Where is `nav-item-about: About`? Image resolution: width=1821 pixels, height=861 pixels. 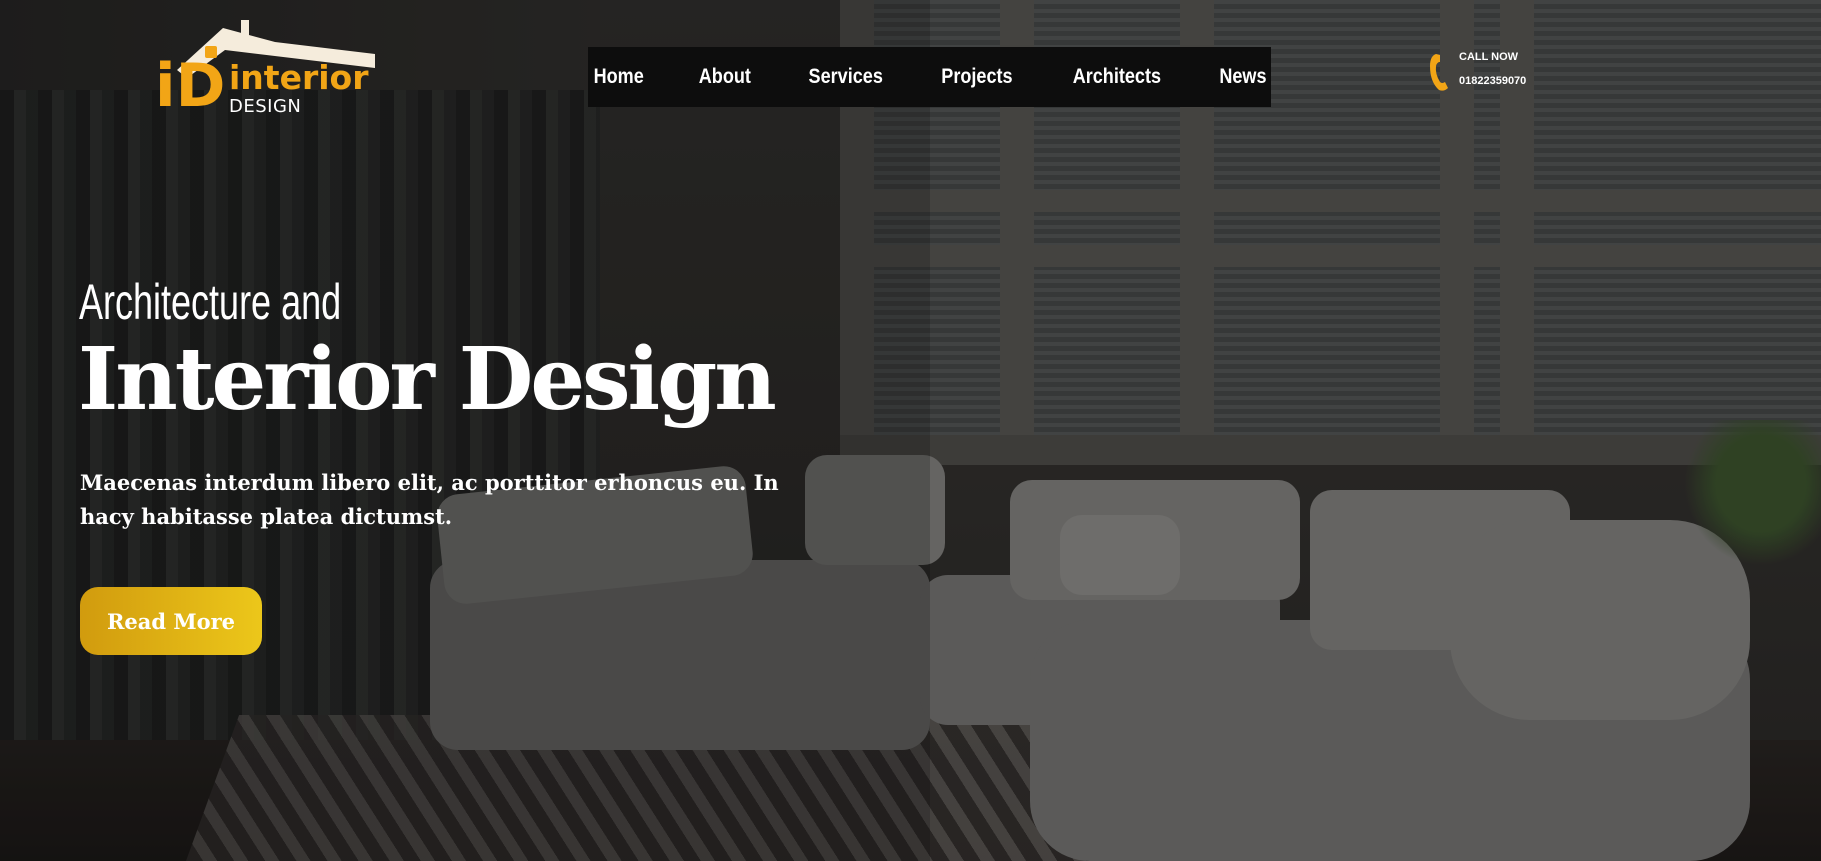 nav-item-about: About is located at coordinates (724, 77).